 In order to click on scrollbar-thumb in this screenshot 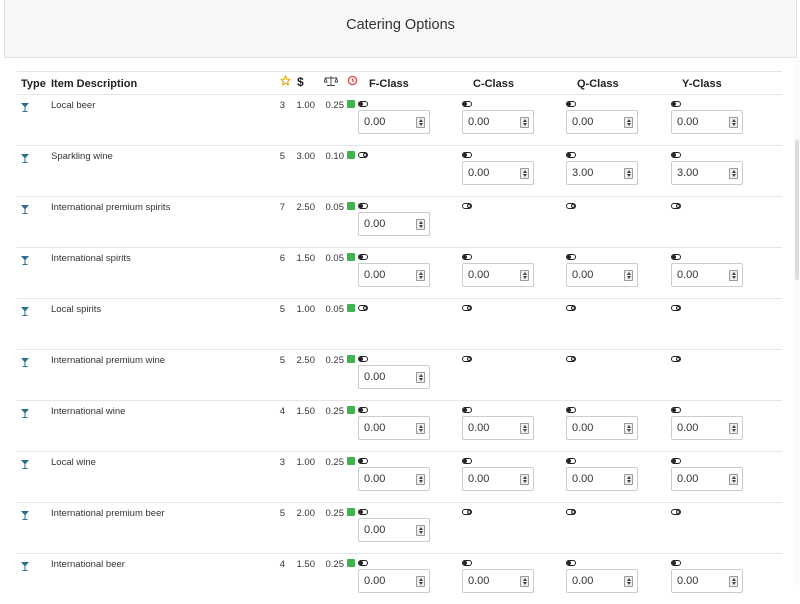, I will do `click(797, 210)`.